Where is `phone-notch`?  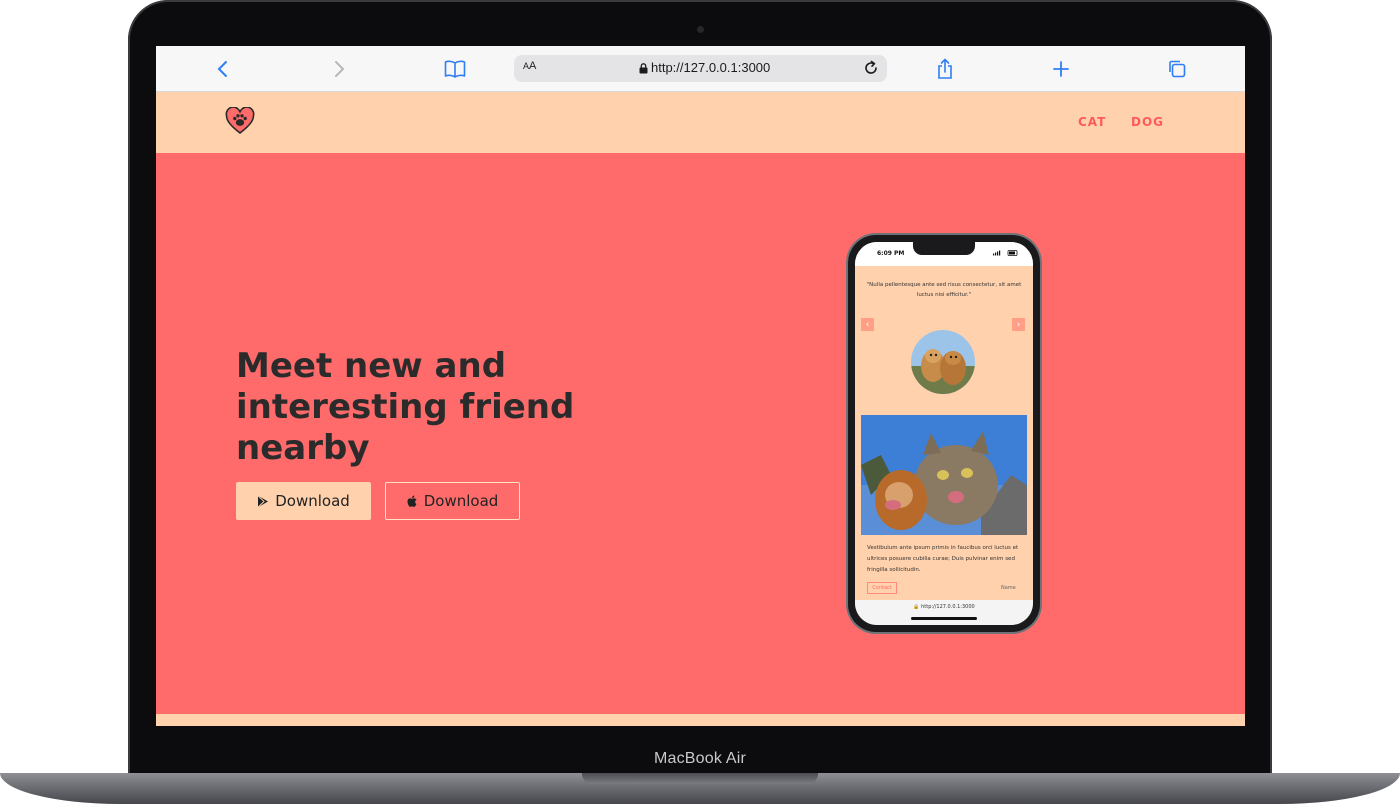 phone-notch is located at coordinates (944, 248).